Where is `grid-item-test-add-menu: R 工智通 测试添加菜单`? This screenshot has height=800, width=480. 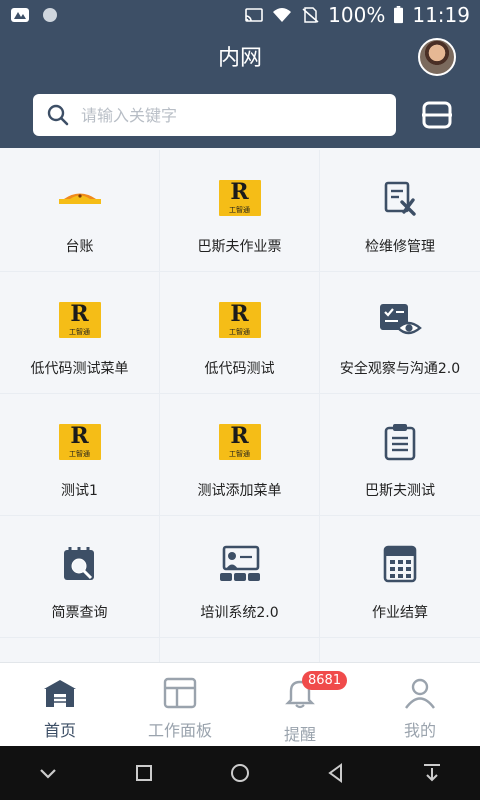 grid-item-test-add-menu: R 工智通 测试添加菜单 is located at coordinates (240, 455).